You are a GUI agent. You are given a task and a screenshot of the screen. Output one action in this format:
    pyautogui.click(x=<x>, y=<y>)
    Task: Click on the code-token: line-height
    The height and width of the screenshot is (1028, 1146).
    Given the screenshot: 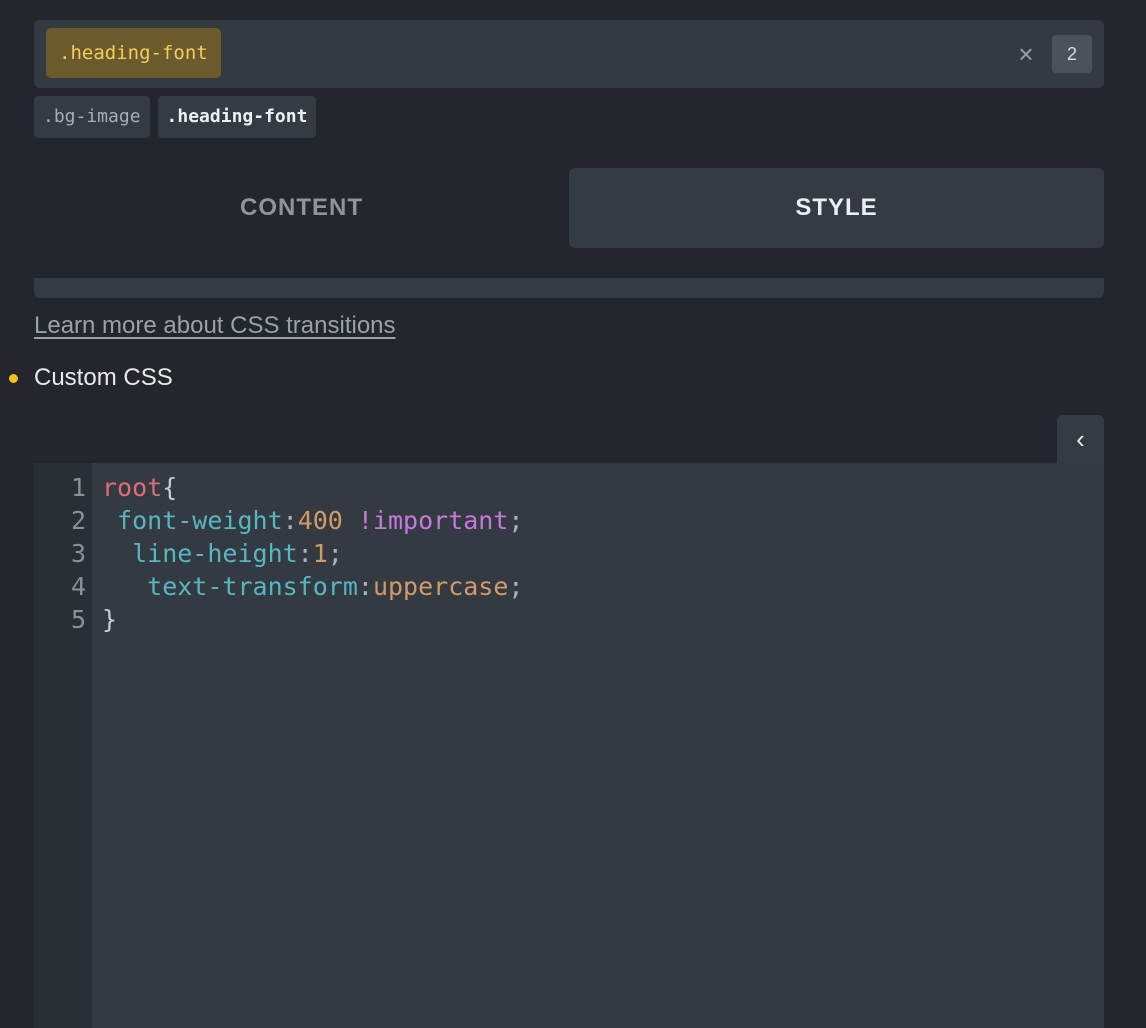 What is the action you would take?
    pyautogui.click(x=200, y=553)
    